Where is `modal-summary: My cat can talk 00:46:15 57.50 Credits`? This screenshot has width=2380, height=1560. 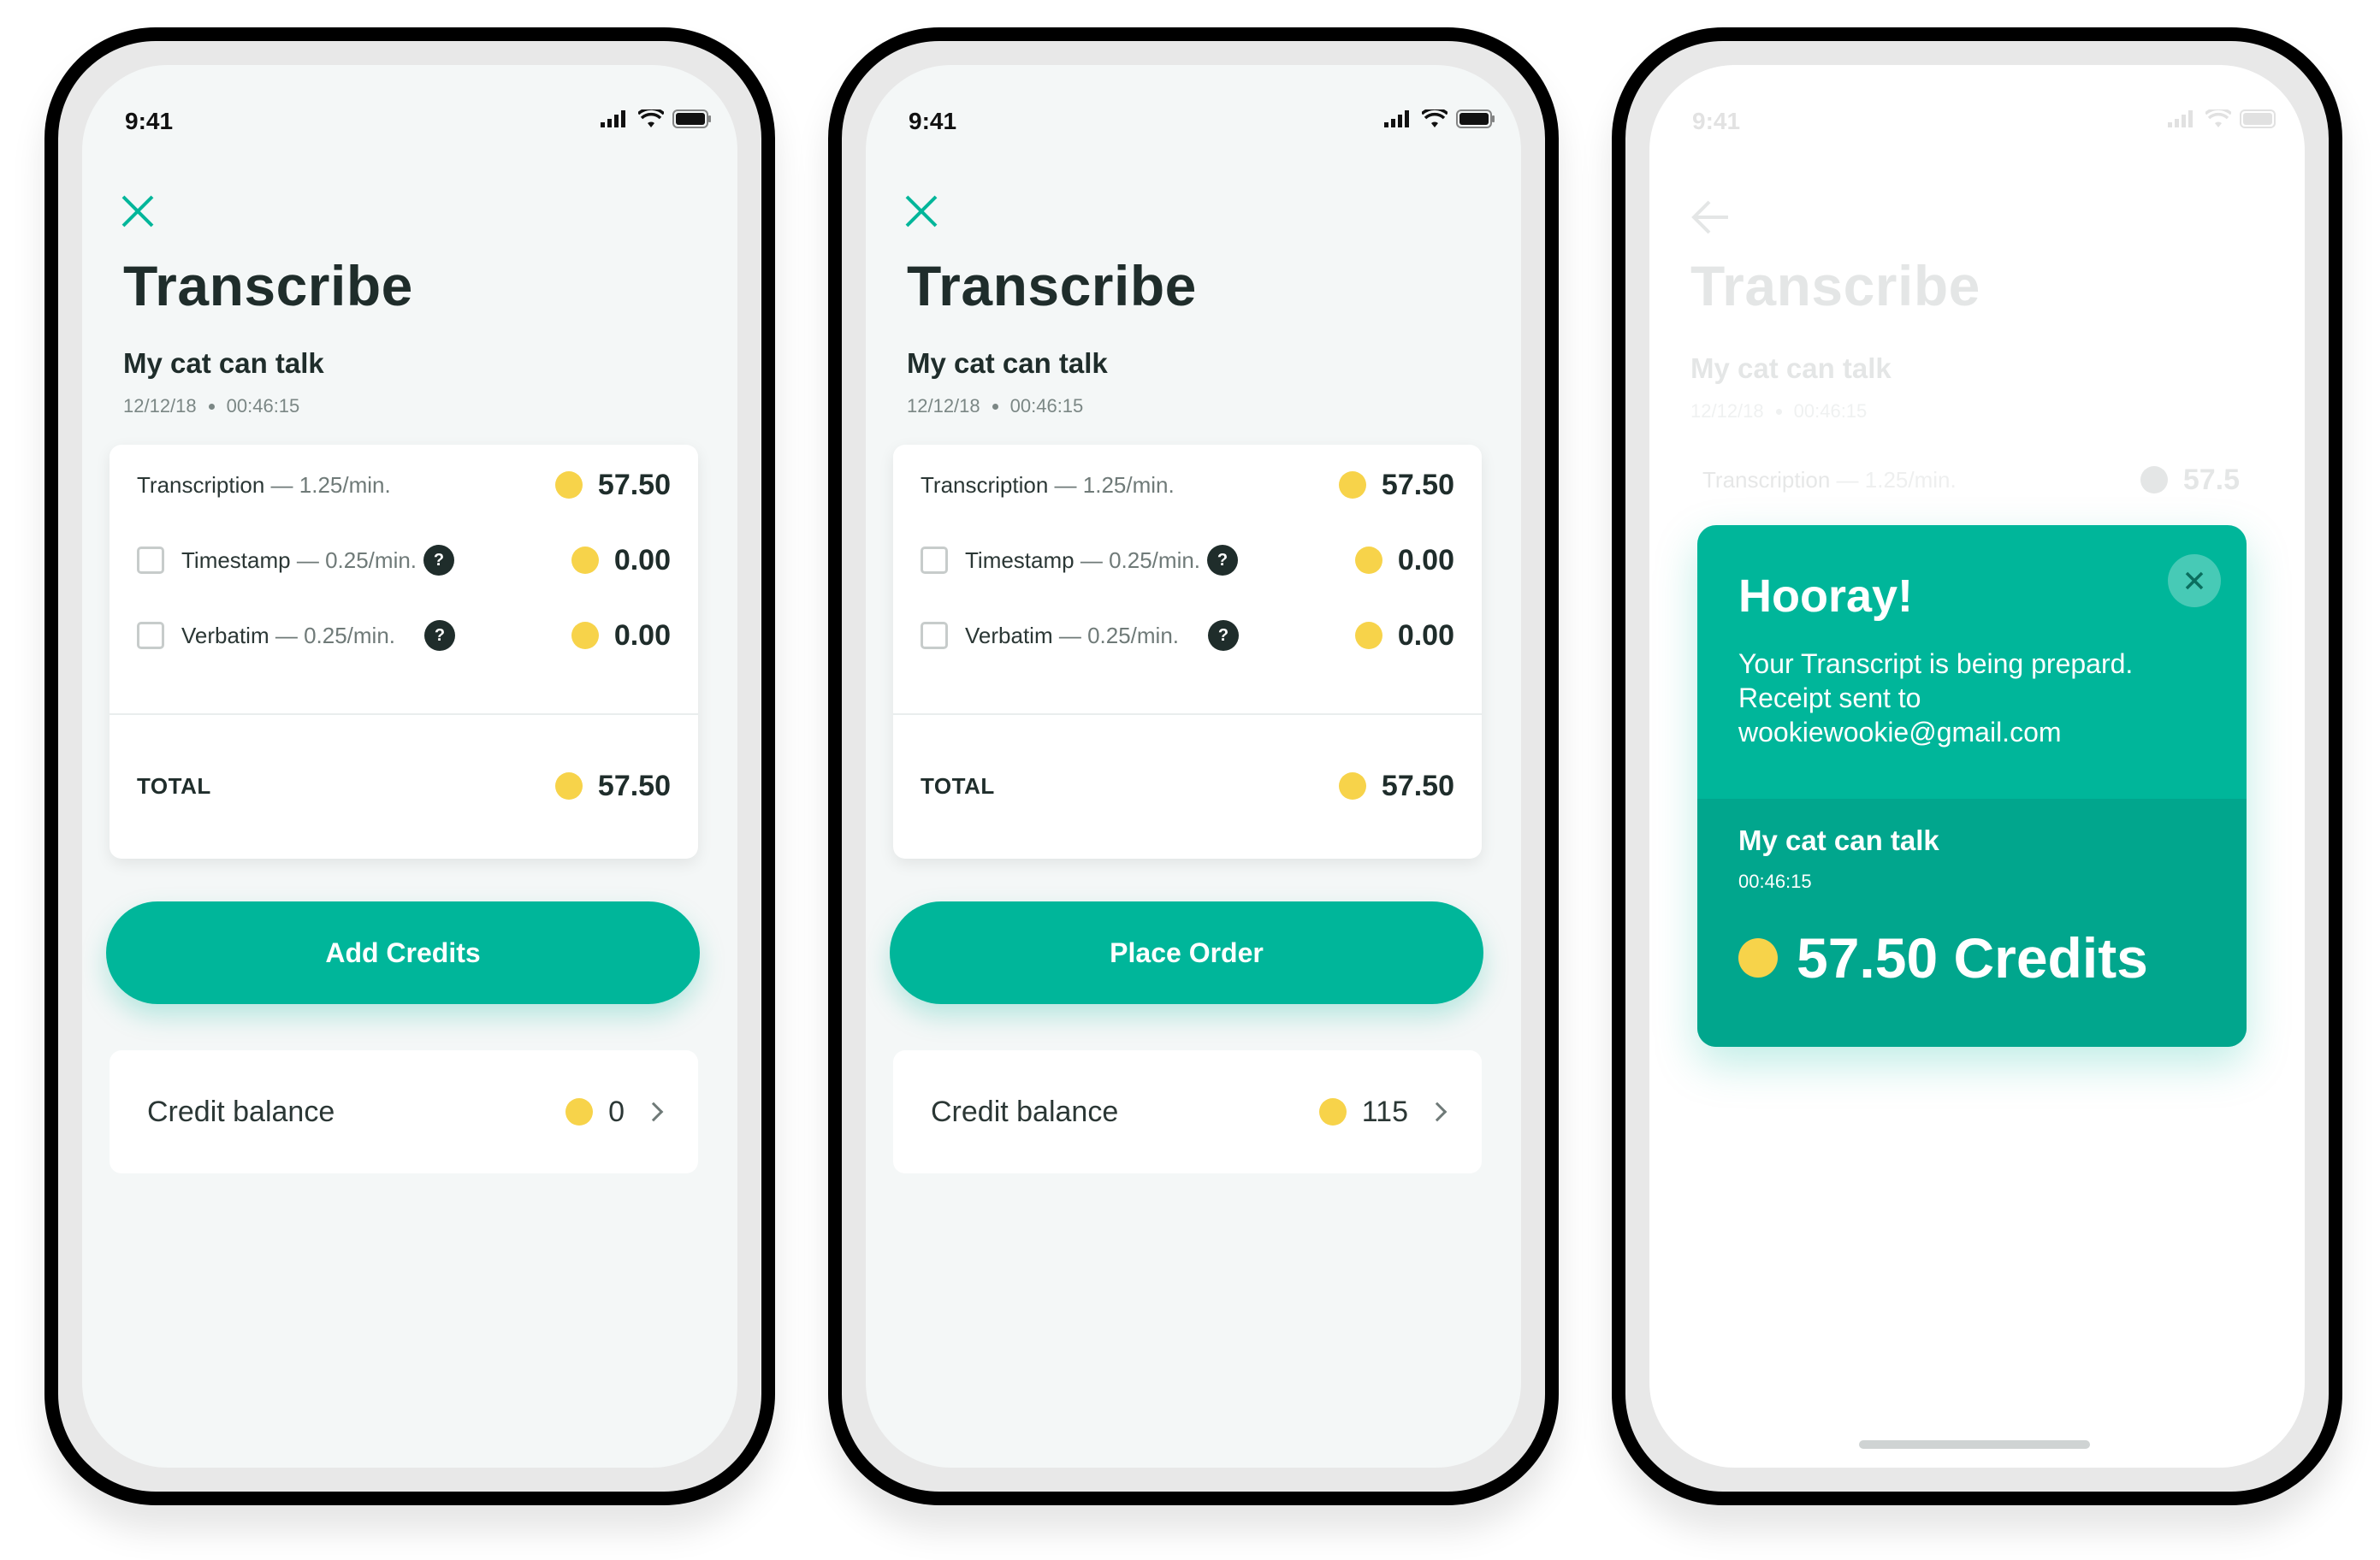
modal-summary: My cat can talk 00:46:15 57.50 Credits is located at coordinates (1972, 923).